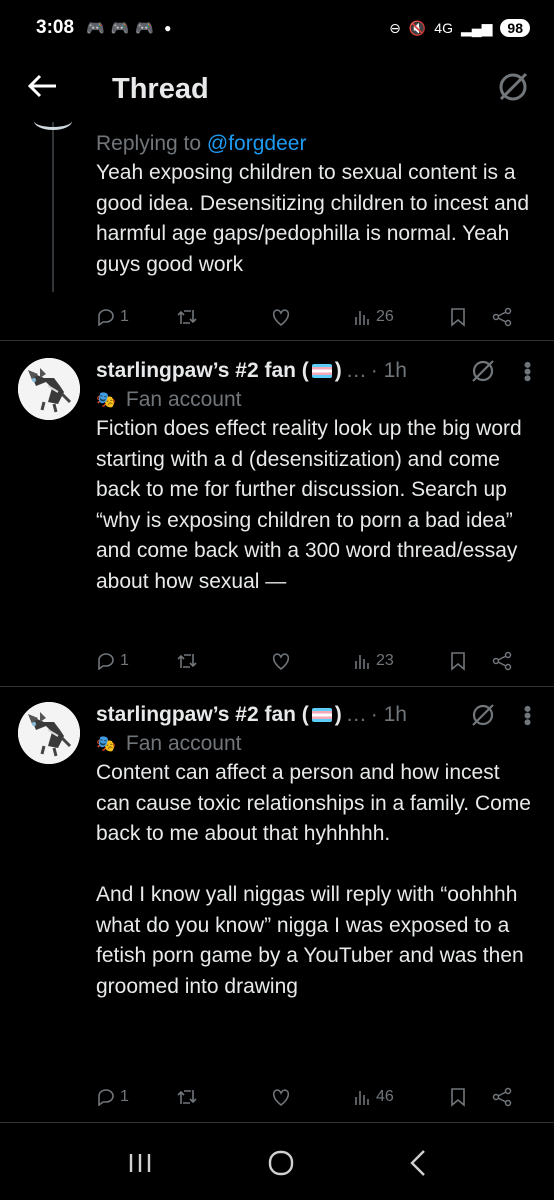 Image resolution: width=554 pixels, height=1200 pixels. Describe the element at coordinates (443, 28) in the screenshot. I see `network-label: 4G` at that location.